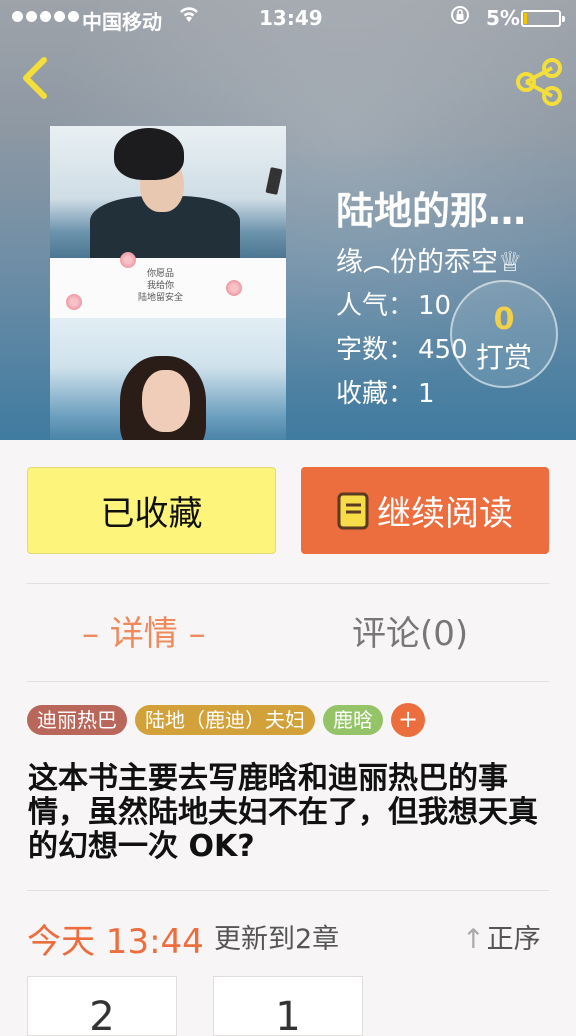 The image size is (576, 1036). Describe the element at coordinates (402, 350) in the screenshot. I see `stat-word-count: 字数： 450` at that location.